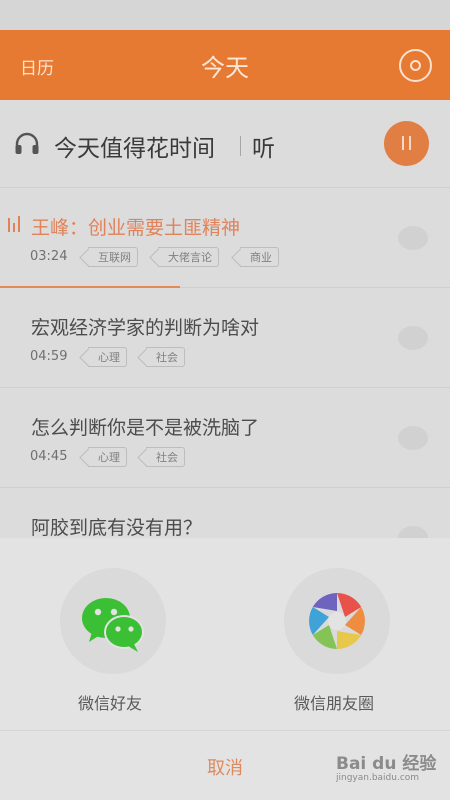 This screenshot has width=450, height=800. What do you see at coordinates (188, 257) in the screenshot?
I see `tag: 大佬言论` at bounding box center [188, 257].